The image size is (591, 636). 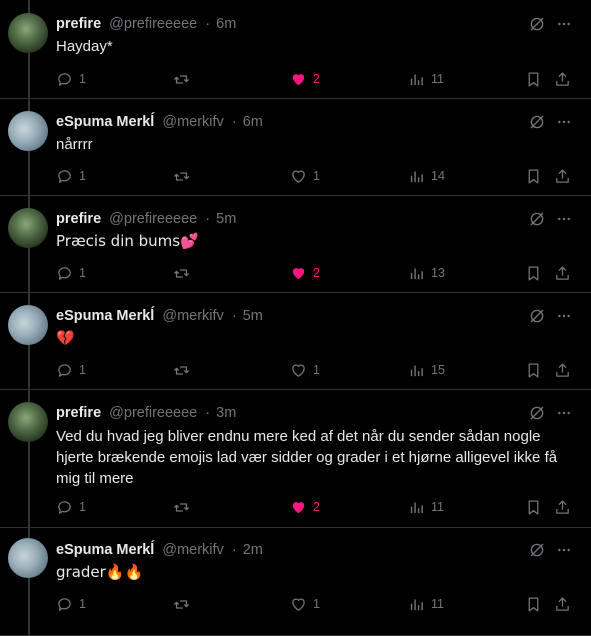 I want to click on retweet-icon, so click(x=181, y=79).